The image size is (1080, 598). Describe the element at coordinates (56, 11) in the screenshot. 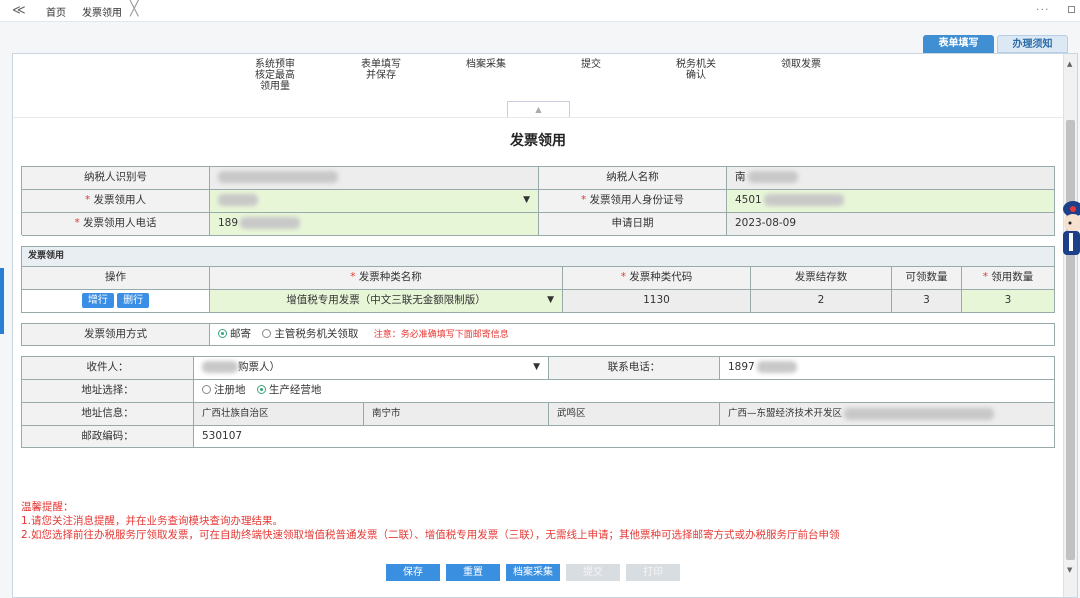

I see `tab-home: 首页` at that location.